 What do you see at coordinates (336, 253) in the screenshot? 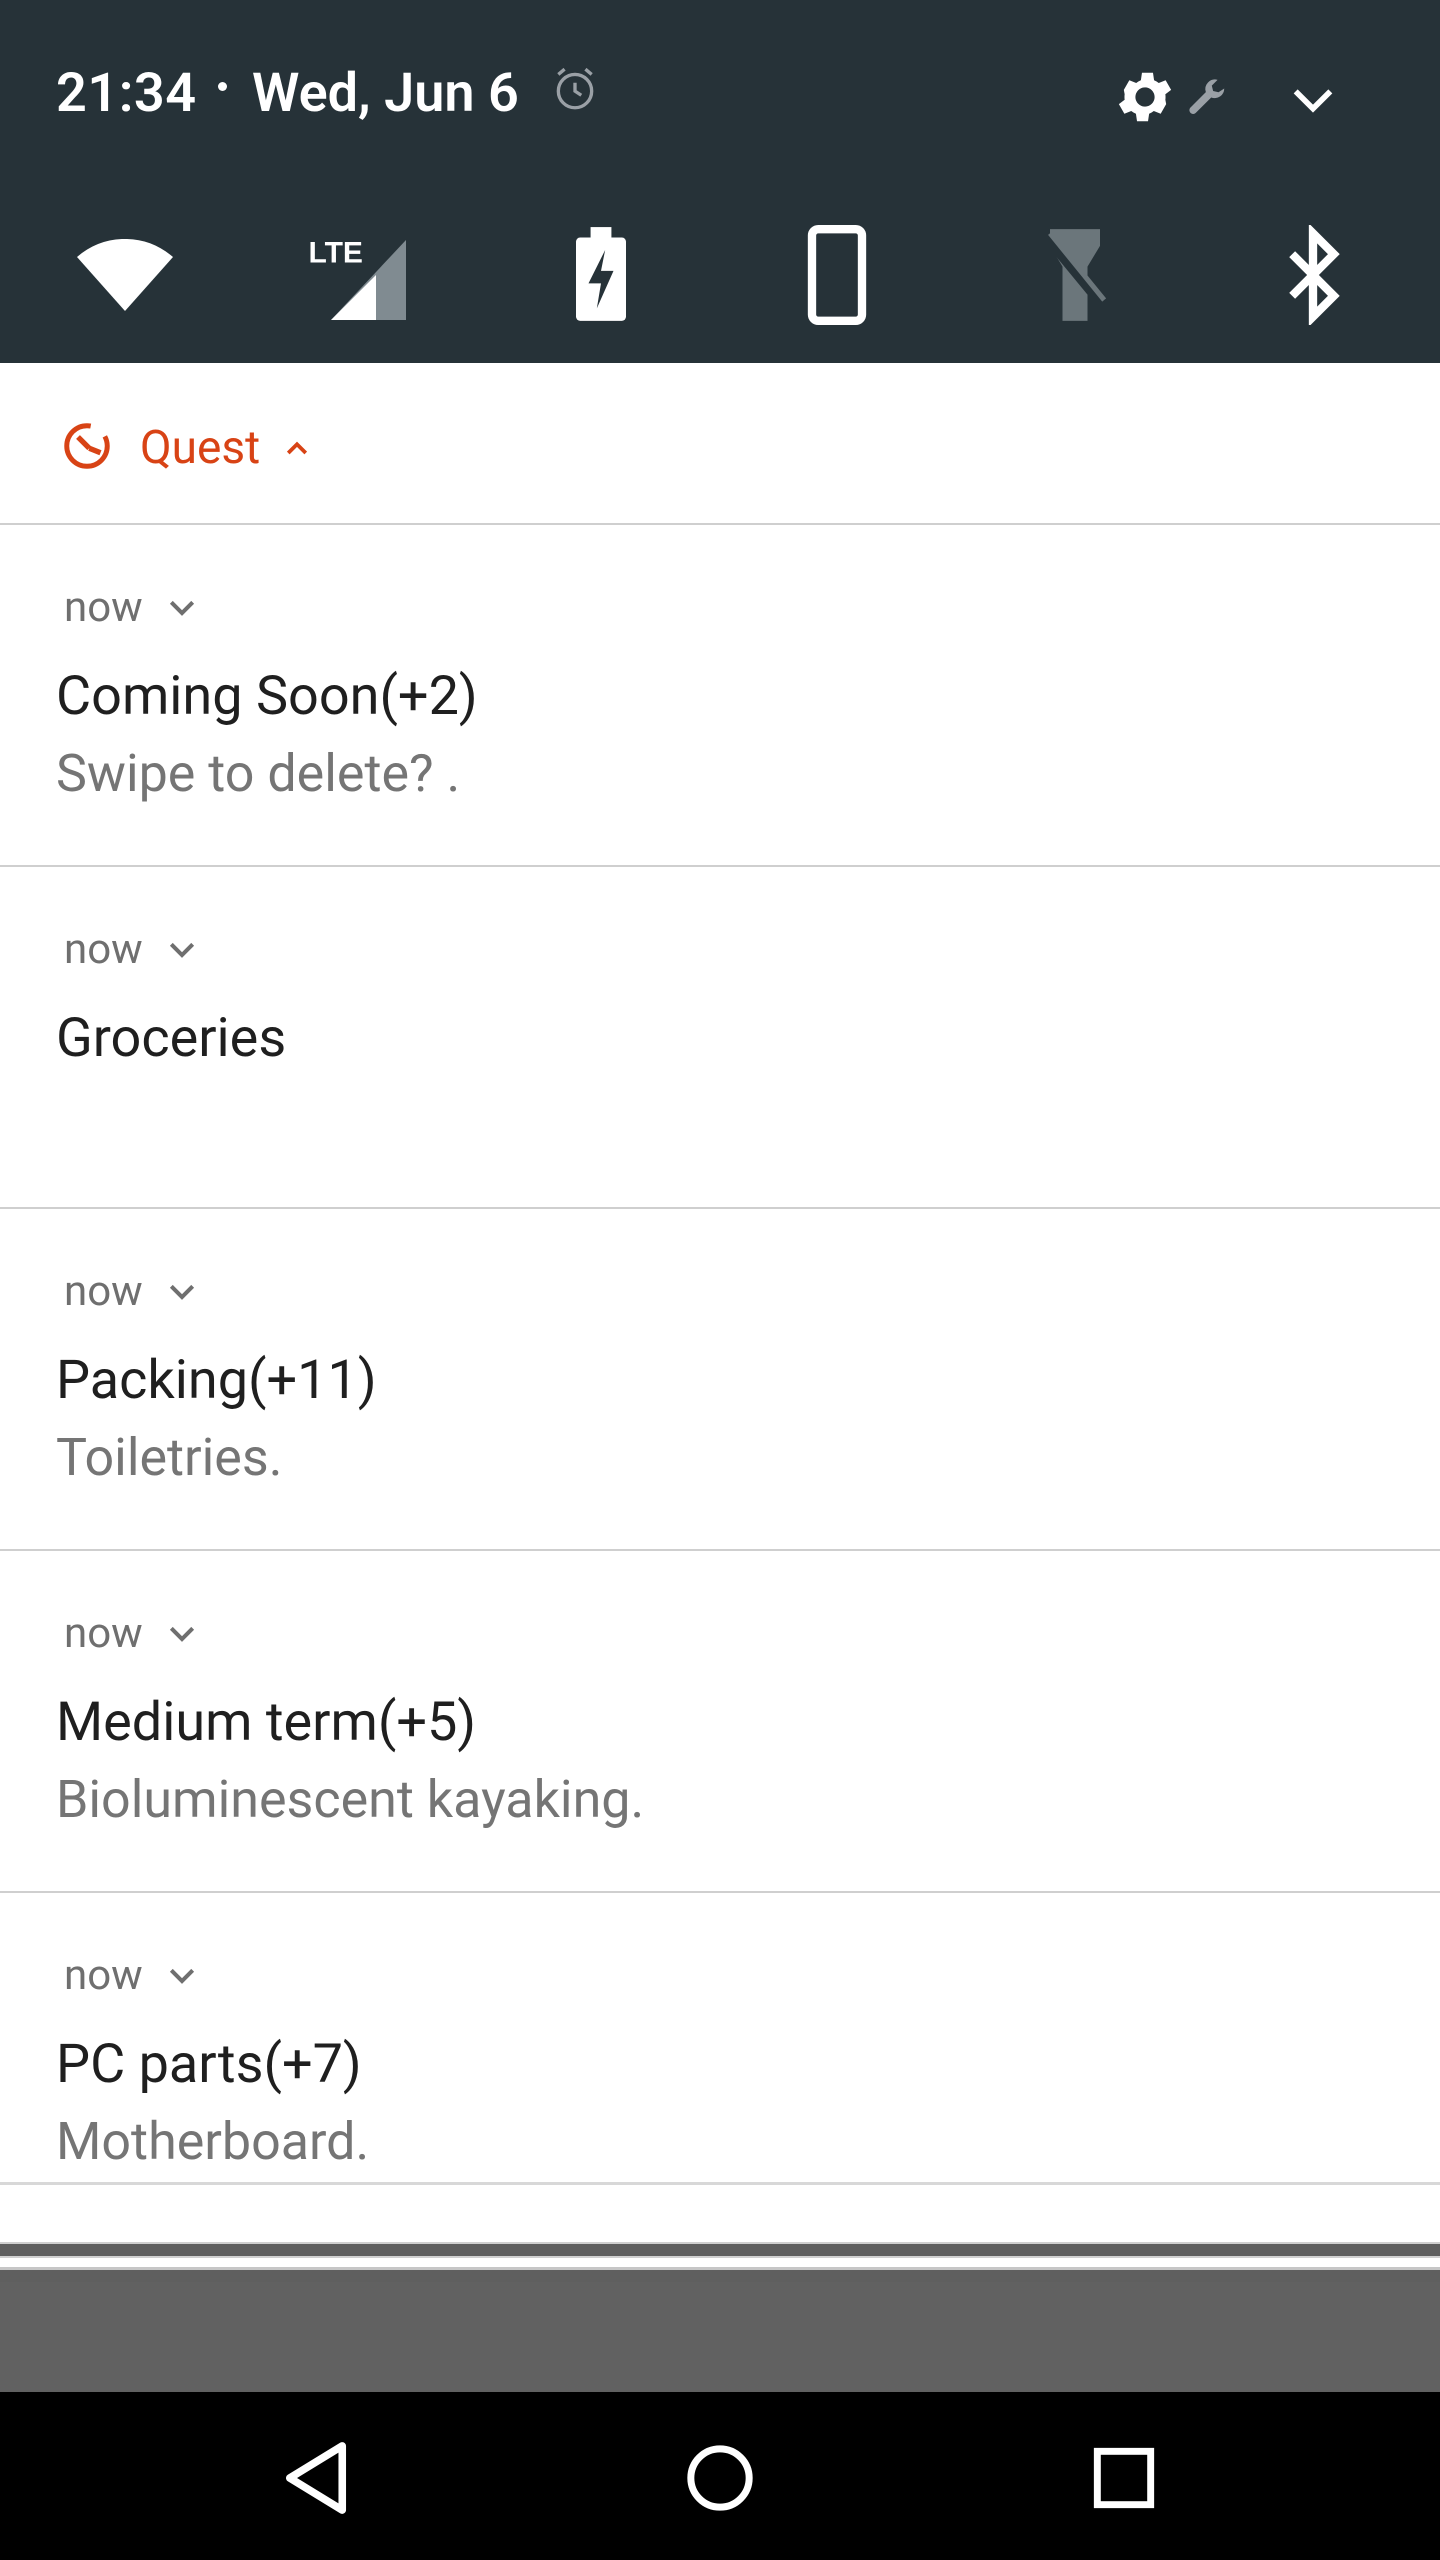
I see `lte-label: LTE` at bounding box center [336, 253].